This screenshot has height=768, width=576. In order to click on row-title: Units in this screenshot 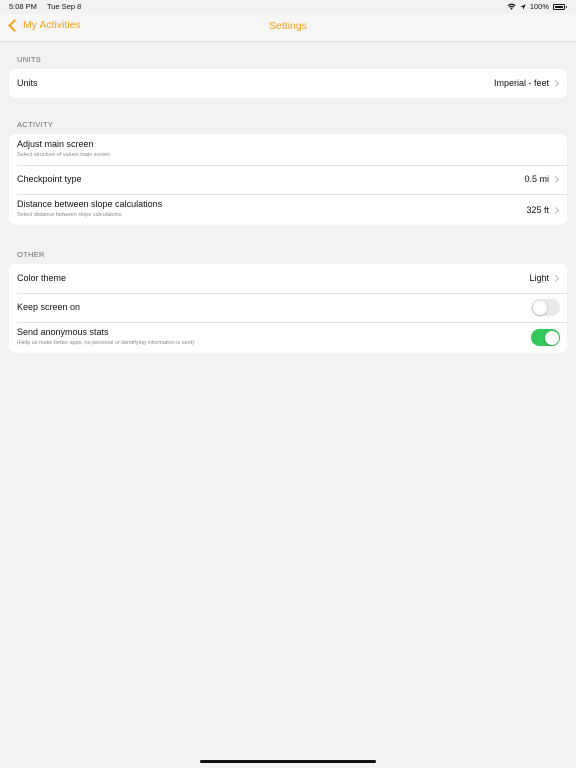, I will do `click(27, 83)`.